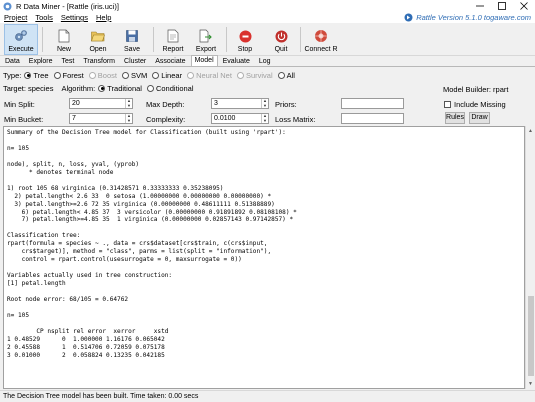 This screenshot has width=535, height=402. Describe the element at coordinates (476, 89) in the screenshot. I see `model-builder-text: Model Builder: rpart` at that location.